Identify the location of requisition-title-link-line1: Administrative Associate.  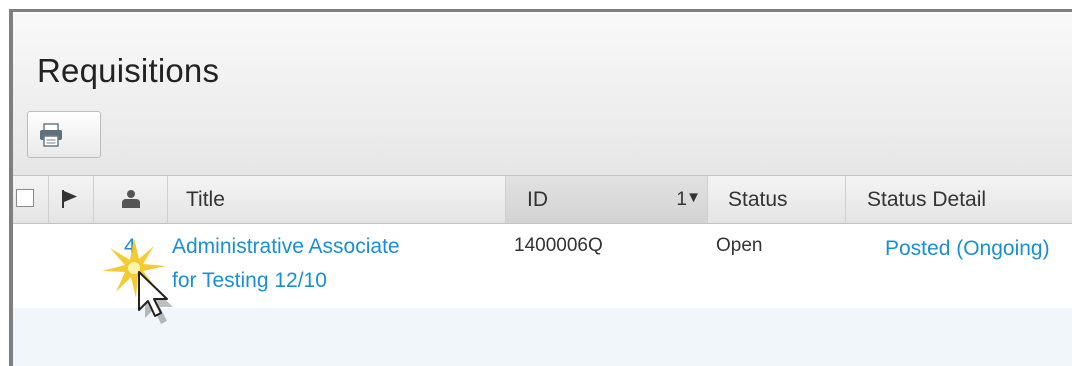
(286, 247).